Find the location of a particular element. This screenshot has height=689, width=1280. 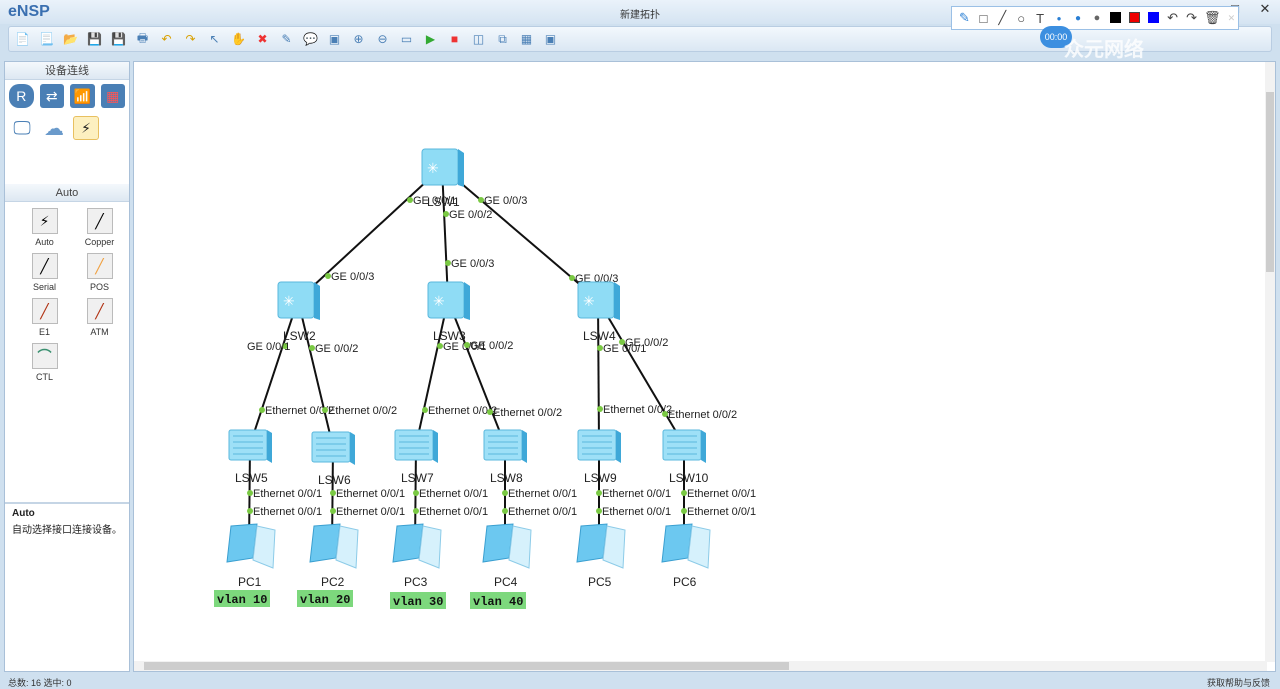

pen-icon: ✎ is located at coordinates (964, 18).